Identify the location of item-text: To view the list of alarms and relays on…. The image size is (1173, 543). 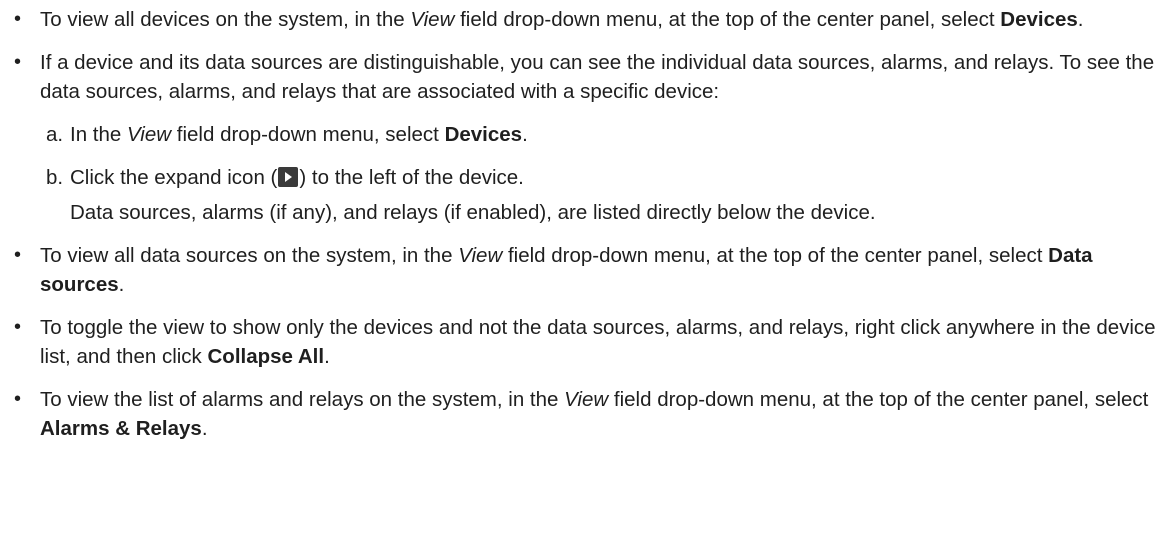
(302, 399).